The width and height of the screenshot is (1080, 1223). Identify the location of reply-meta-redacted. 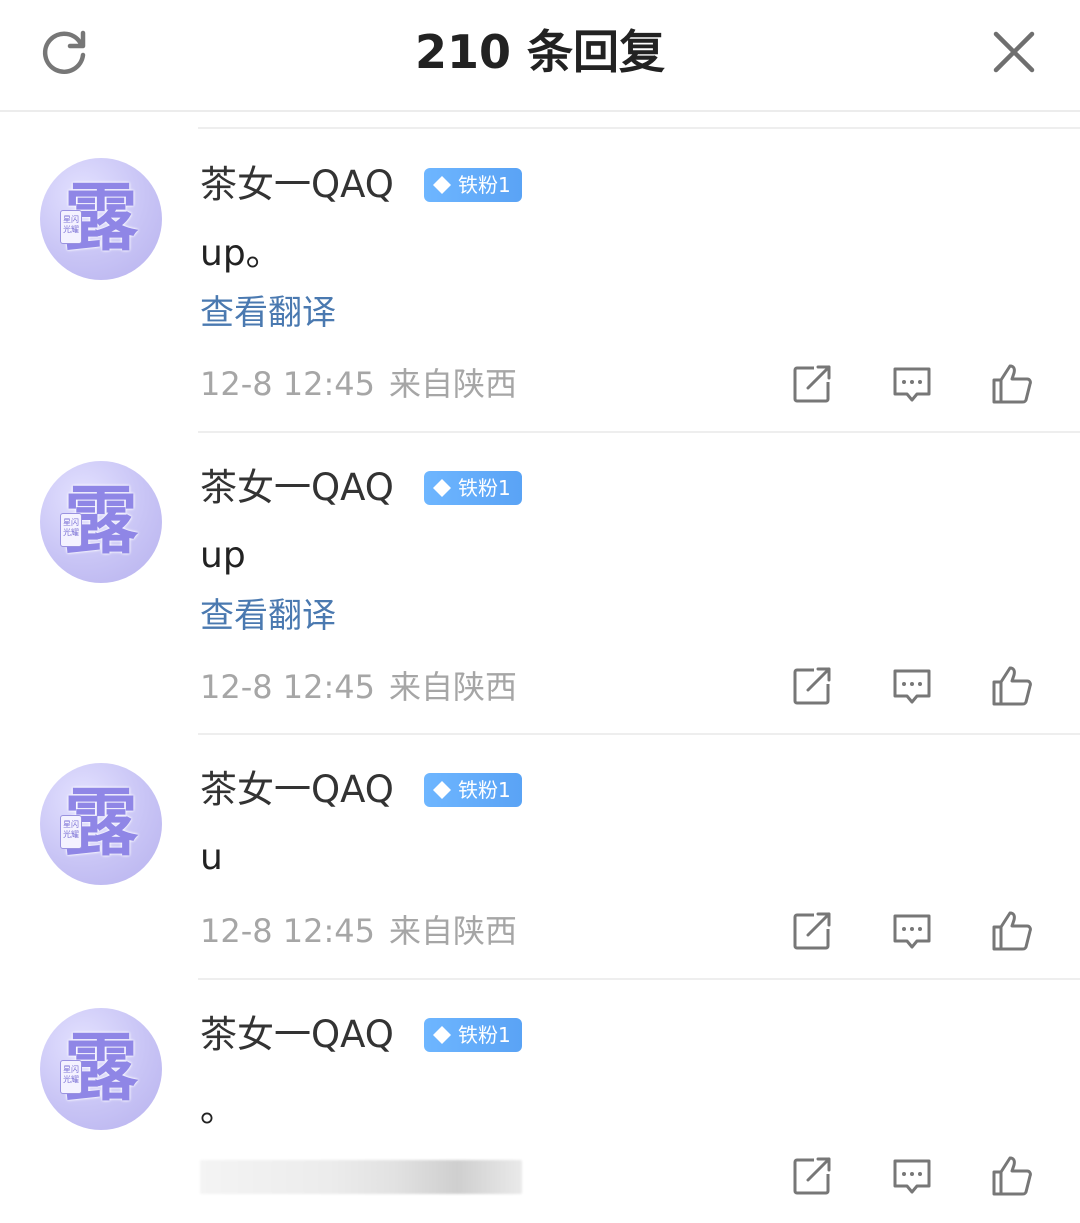
(361, 1177).